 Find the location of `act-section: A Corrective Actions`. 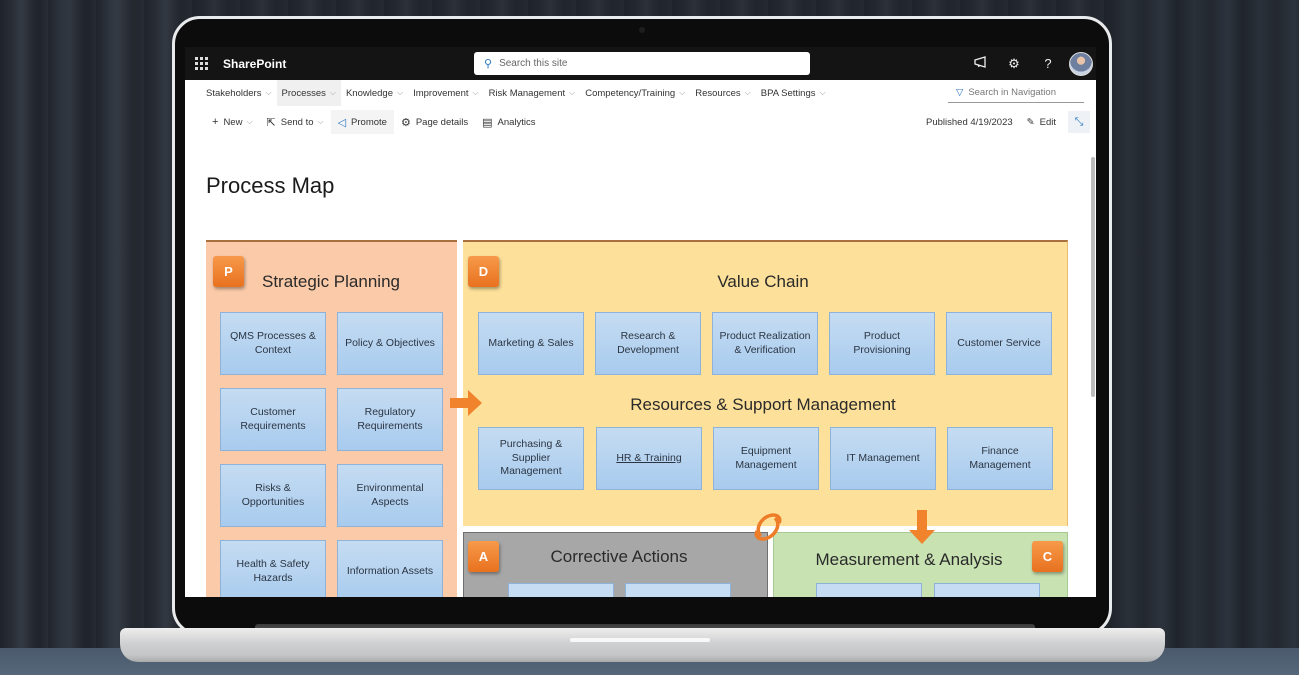

act-section: A Corrective Actions is located at coordinates (615, 564).